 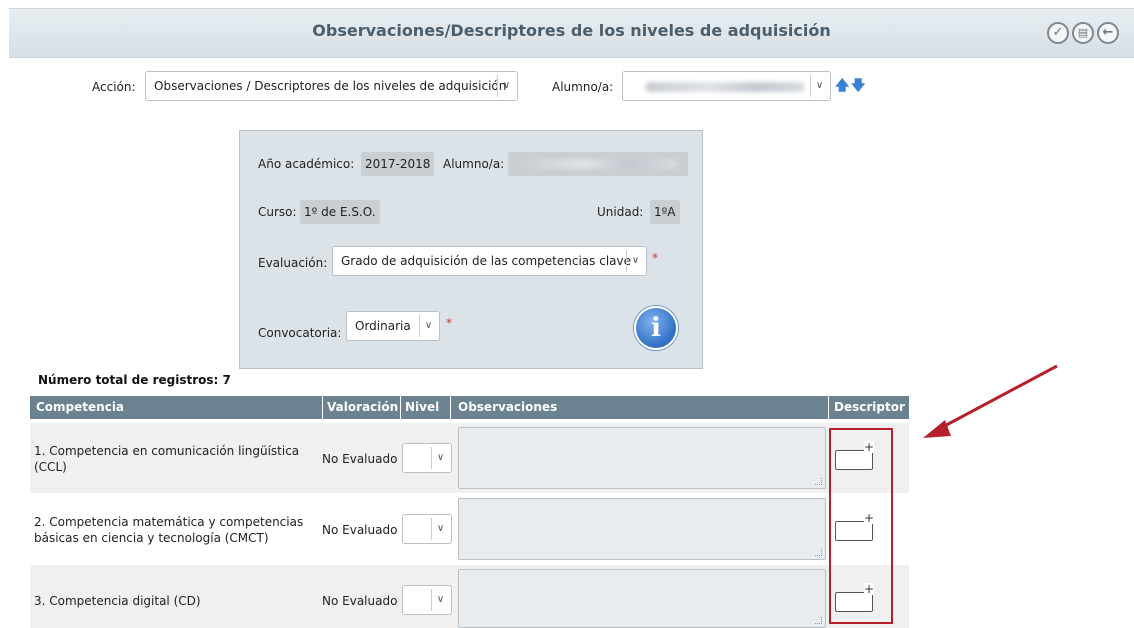 What do you see at coordinates (665, 212) in the screenshot?
I see `unidad-value: 1ºA` at bounding box center [665, 212].